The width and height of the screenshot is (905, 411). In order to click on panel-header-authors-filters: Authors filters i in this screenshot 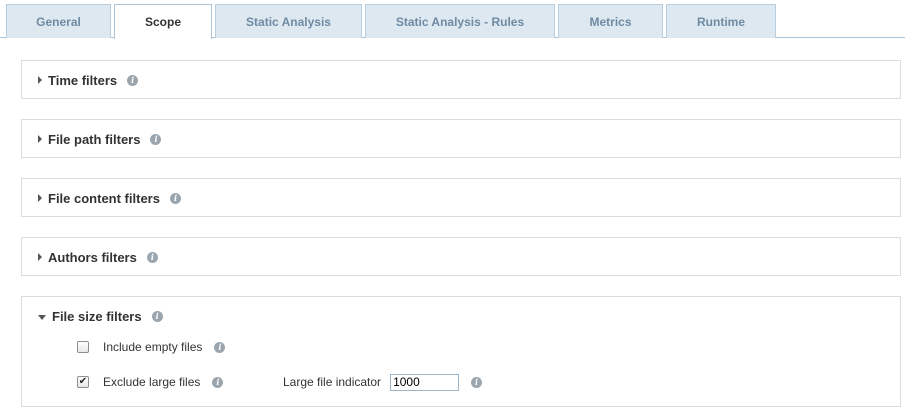, I will do `click(461, 257)`.